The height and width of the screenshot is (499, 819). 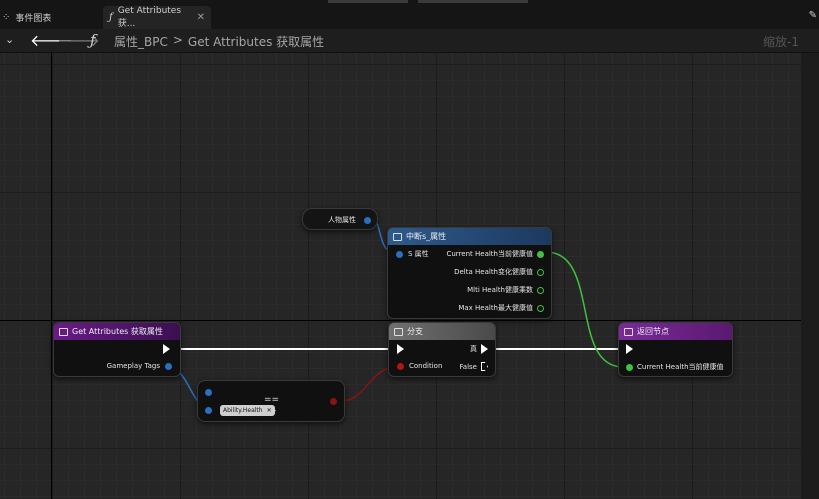 I want to click on node-title: Get Attributes 获取属性, so click(x=117, y=331).